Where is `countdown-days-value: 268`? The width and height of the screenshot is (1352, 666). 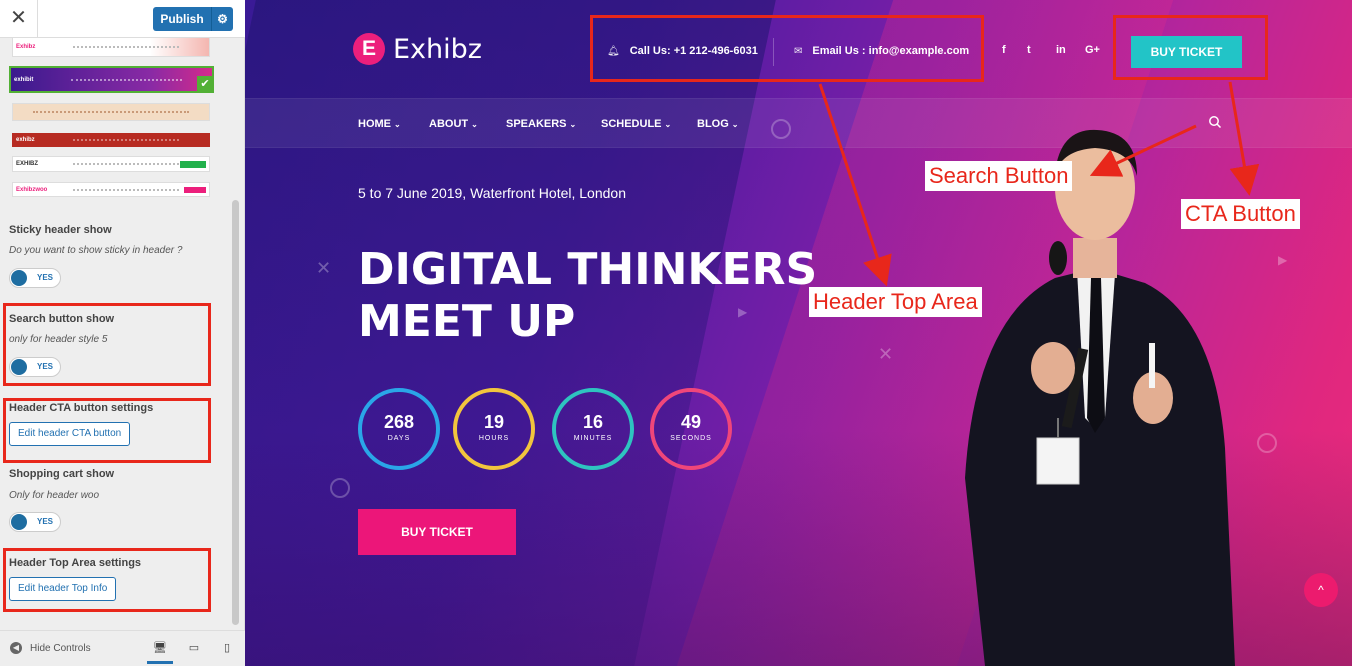 countdown-days-value: 268 is located at coordinates (399, 422).